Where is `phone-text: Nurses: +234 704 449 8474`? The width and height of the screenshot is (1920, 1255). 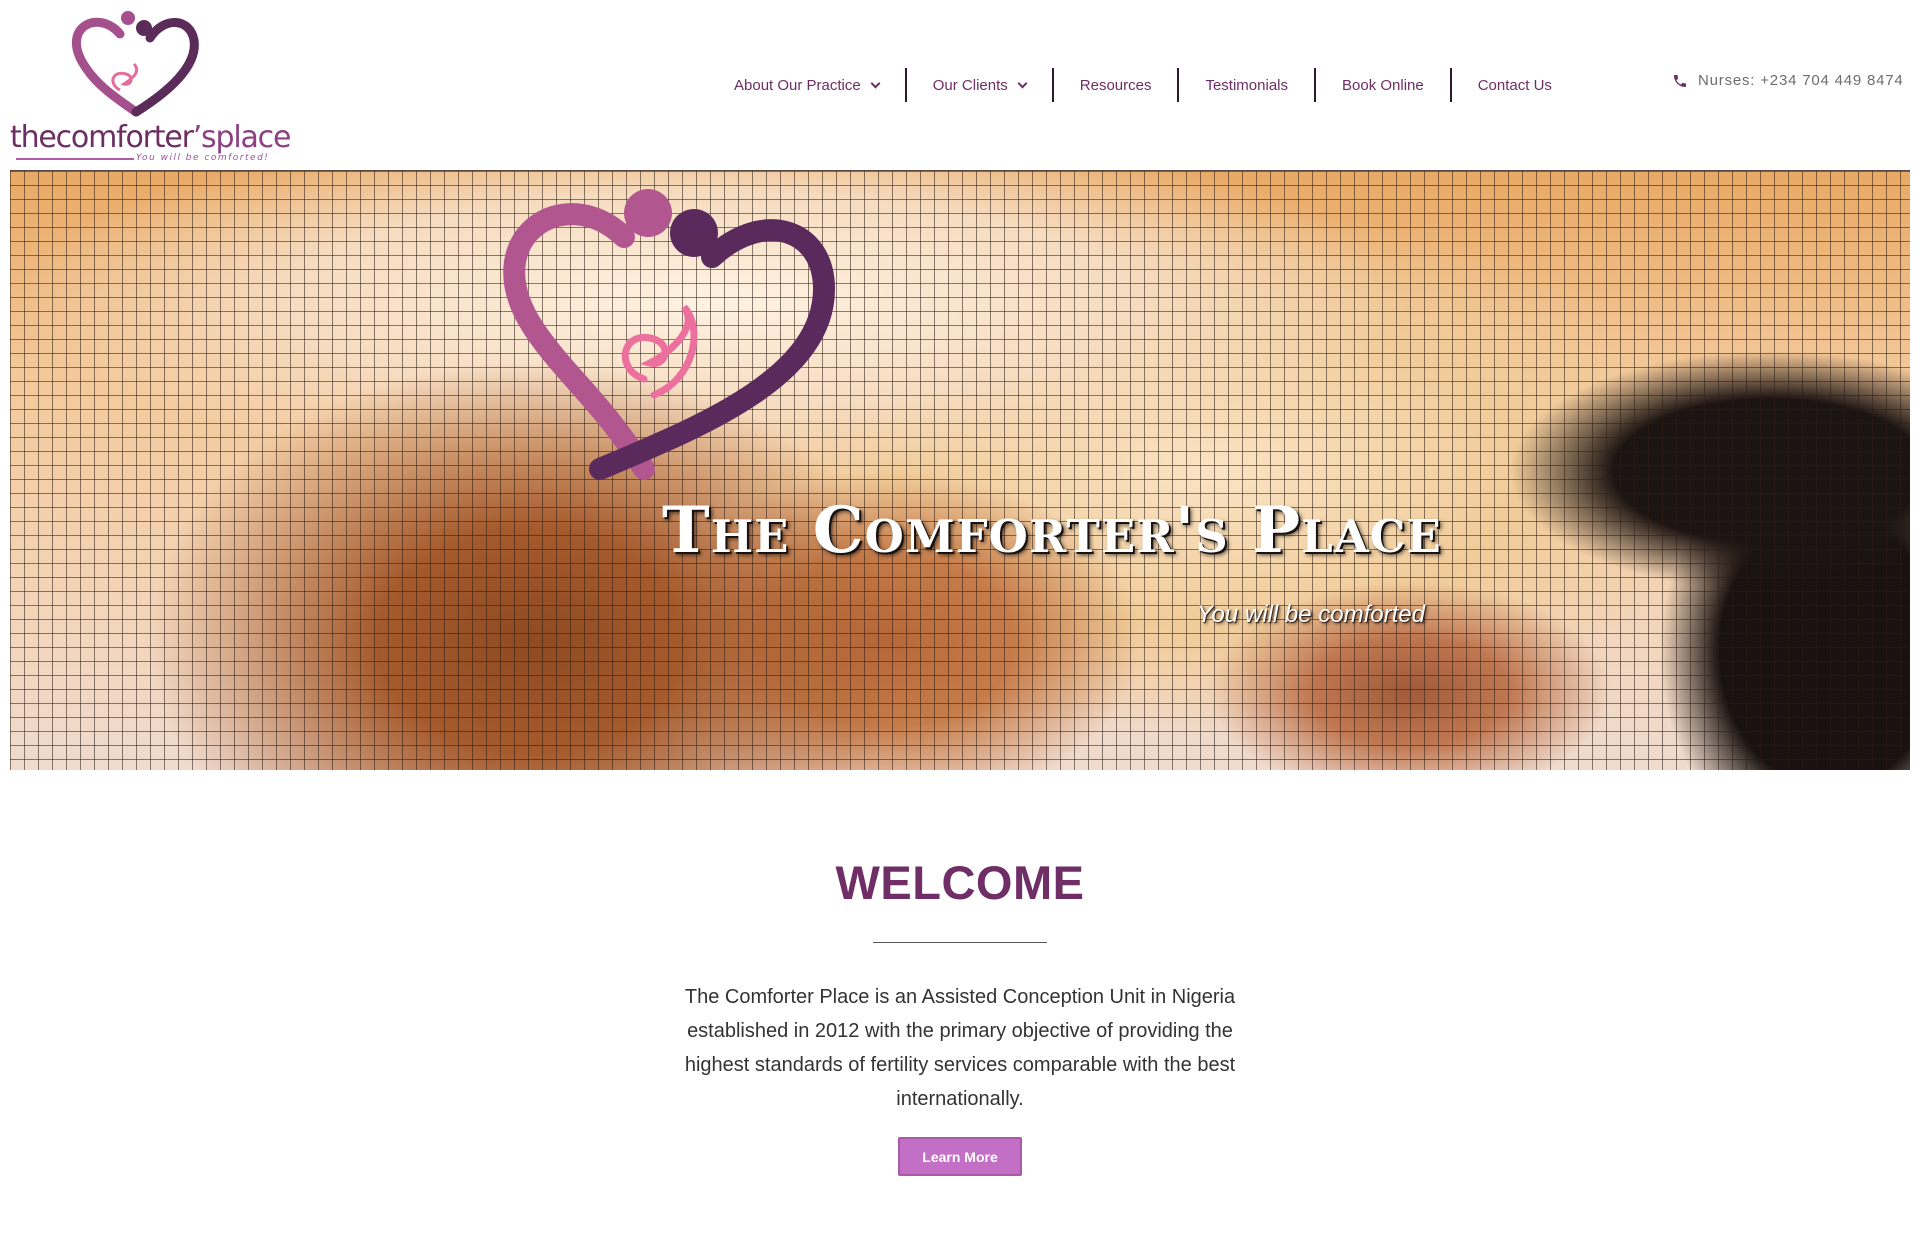 phone-text: Nurses: +234 704 449 8474 is located at coordinates (1801, 80).